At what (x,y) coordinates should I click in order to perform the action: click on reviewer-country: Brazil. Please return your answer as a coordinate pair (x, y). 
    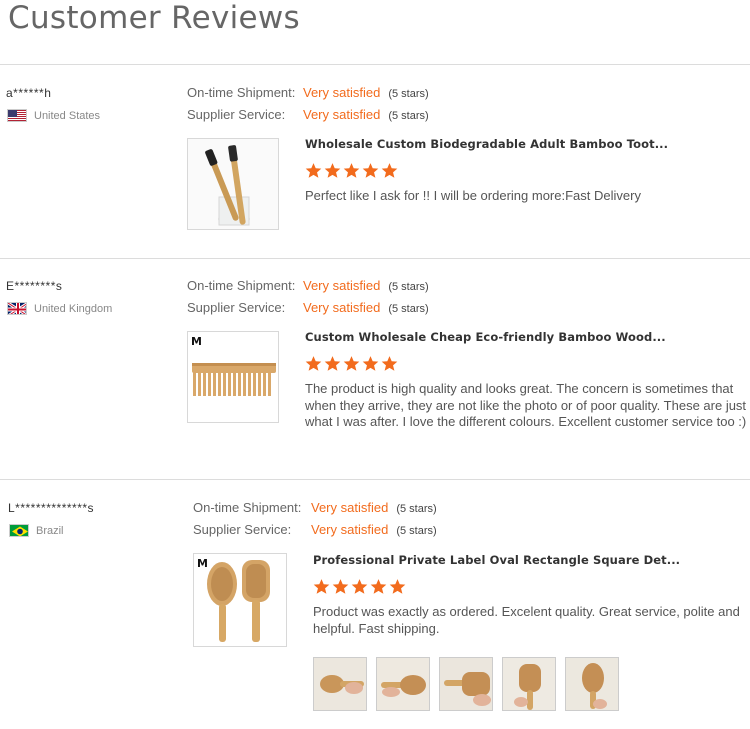
    Looking at the image, I should click on (36, 530).